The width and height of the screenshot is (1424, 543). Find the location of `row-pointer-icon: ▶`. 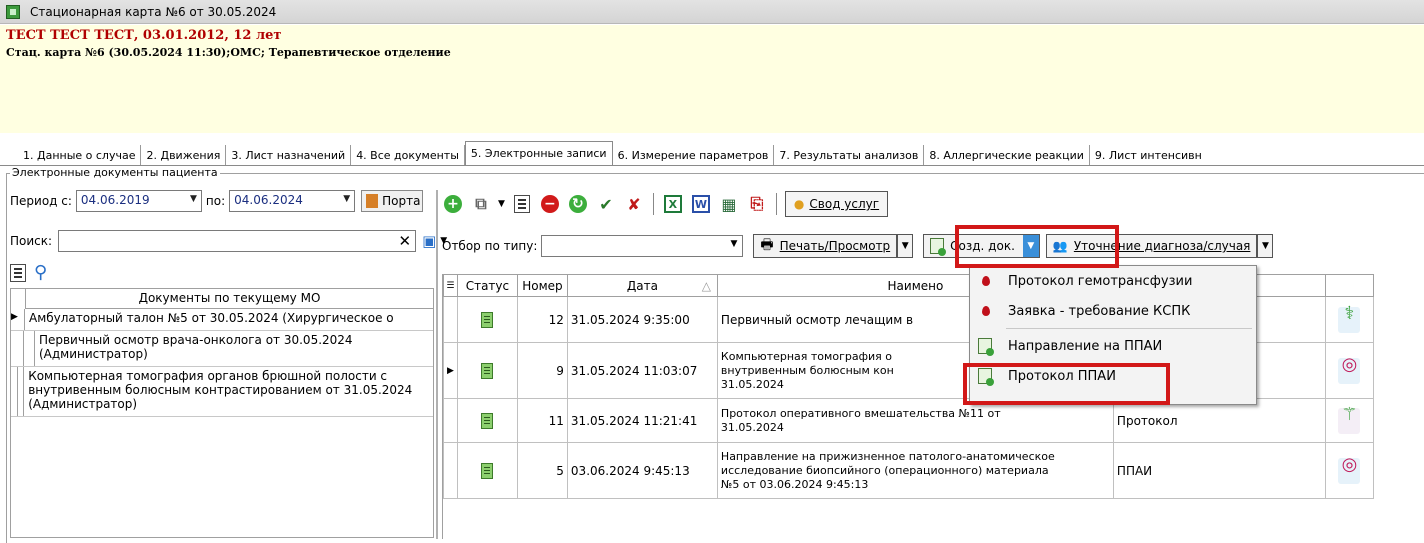

row-pointer-icon: ▶ is located at coordinates (450, 370).